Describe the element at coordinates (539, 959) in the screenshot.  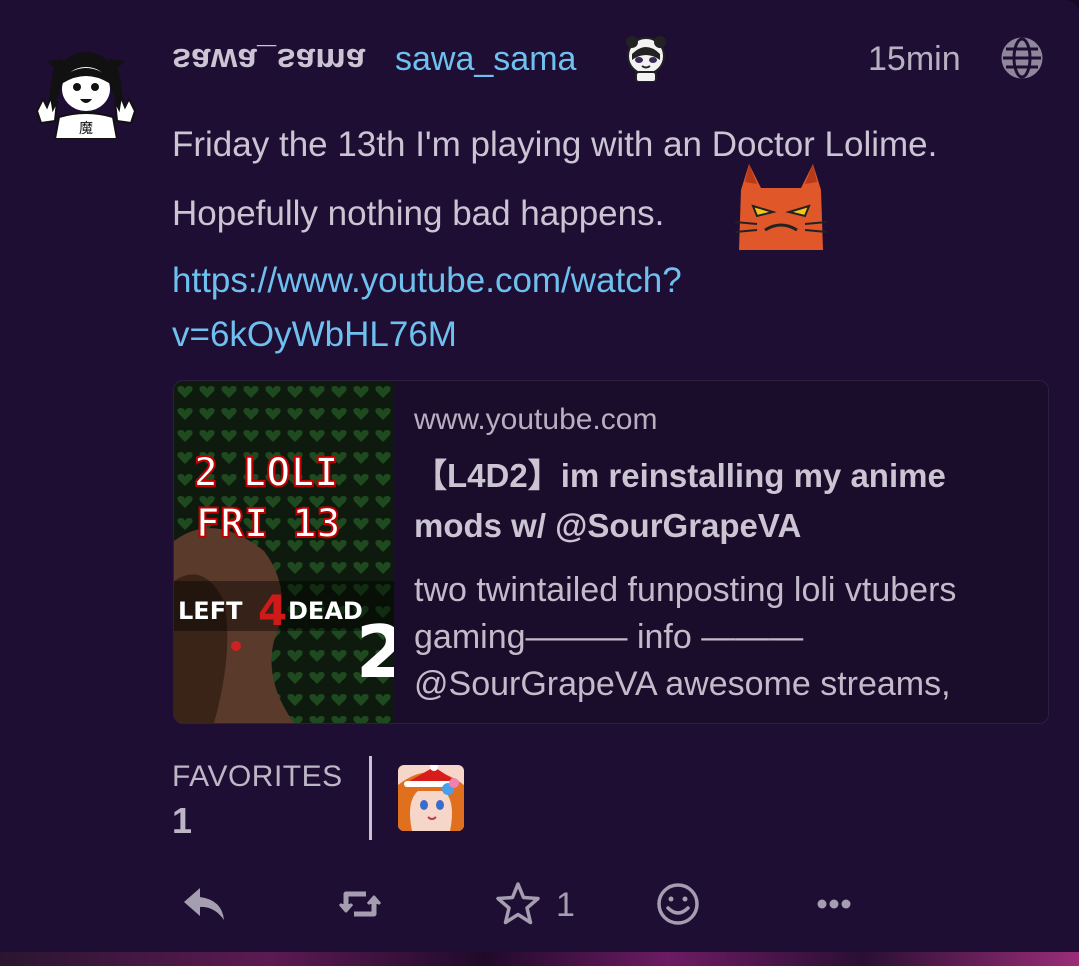
I see `background-strip` at that location.